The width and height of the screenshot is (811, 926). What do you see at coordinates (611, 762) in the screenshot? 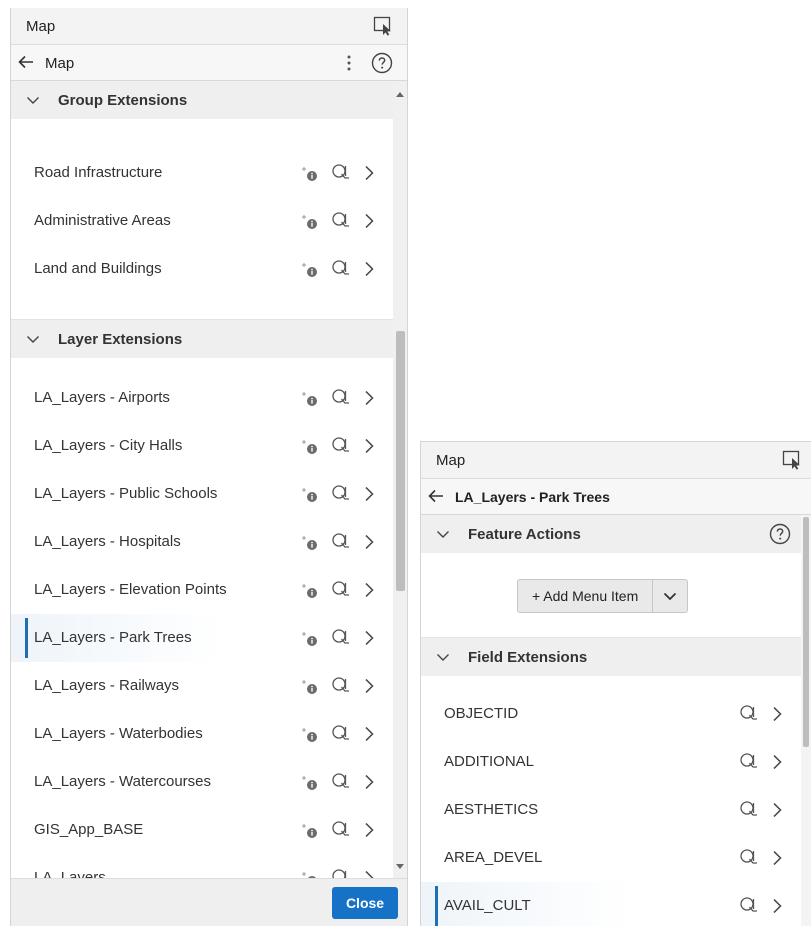
I see `field-item-additional: ADDITIONAL` at bounding box center [611, 762].